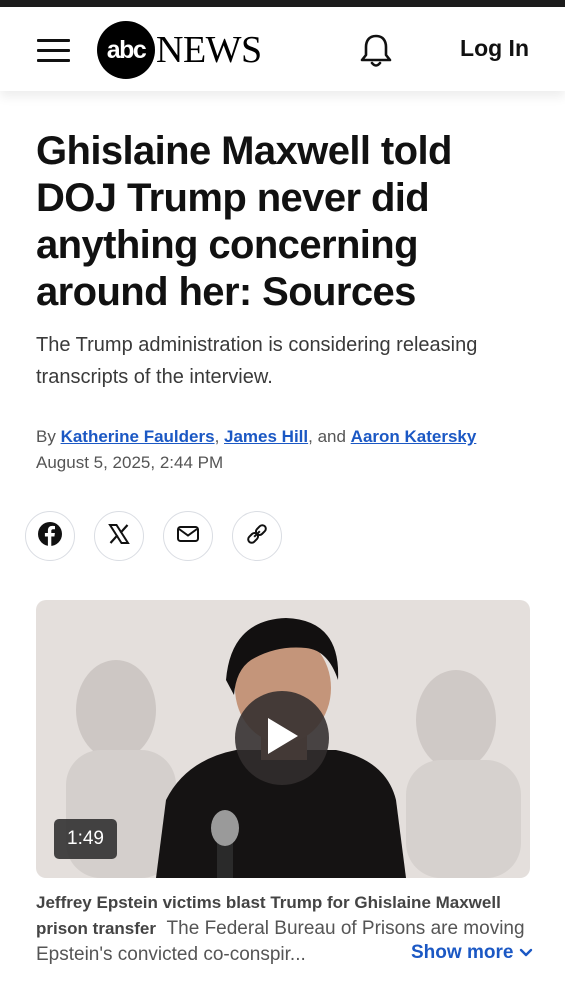 The height and width of the screenshot is (1000, 565). What do you see at coordinates (282, 49) in the screenshot?
I see `site-header: abc NEWS Log In` at bounding box center [282, 49].